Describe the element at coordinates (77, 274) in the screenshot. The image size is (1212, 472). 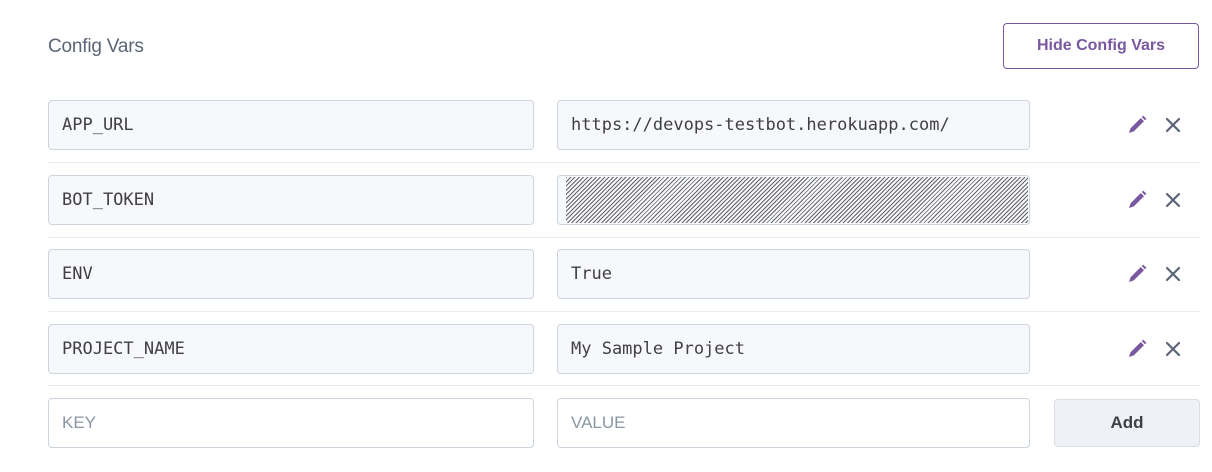
I see `config-var-key-text: ENV` at that location.